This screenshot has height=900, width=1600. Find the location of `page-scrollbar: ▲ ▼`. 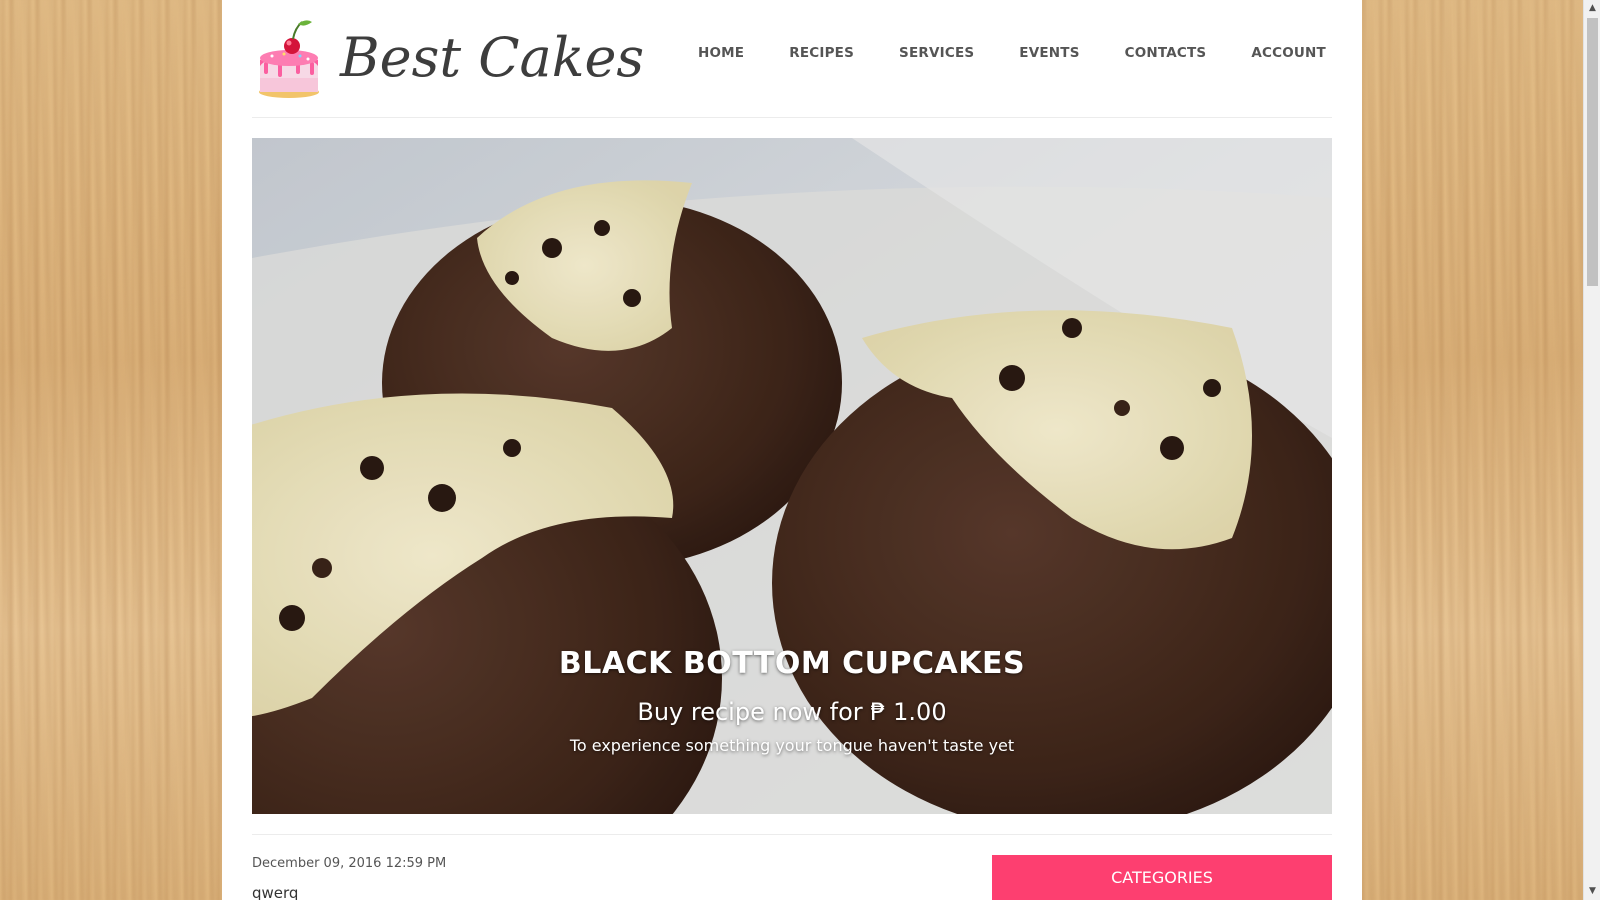

page-scrollbar: ▲ ▼ is located at coordinates (1591, 450).